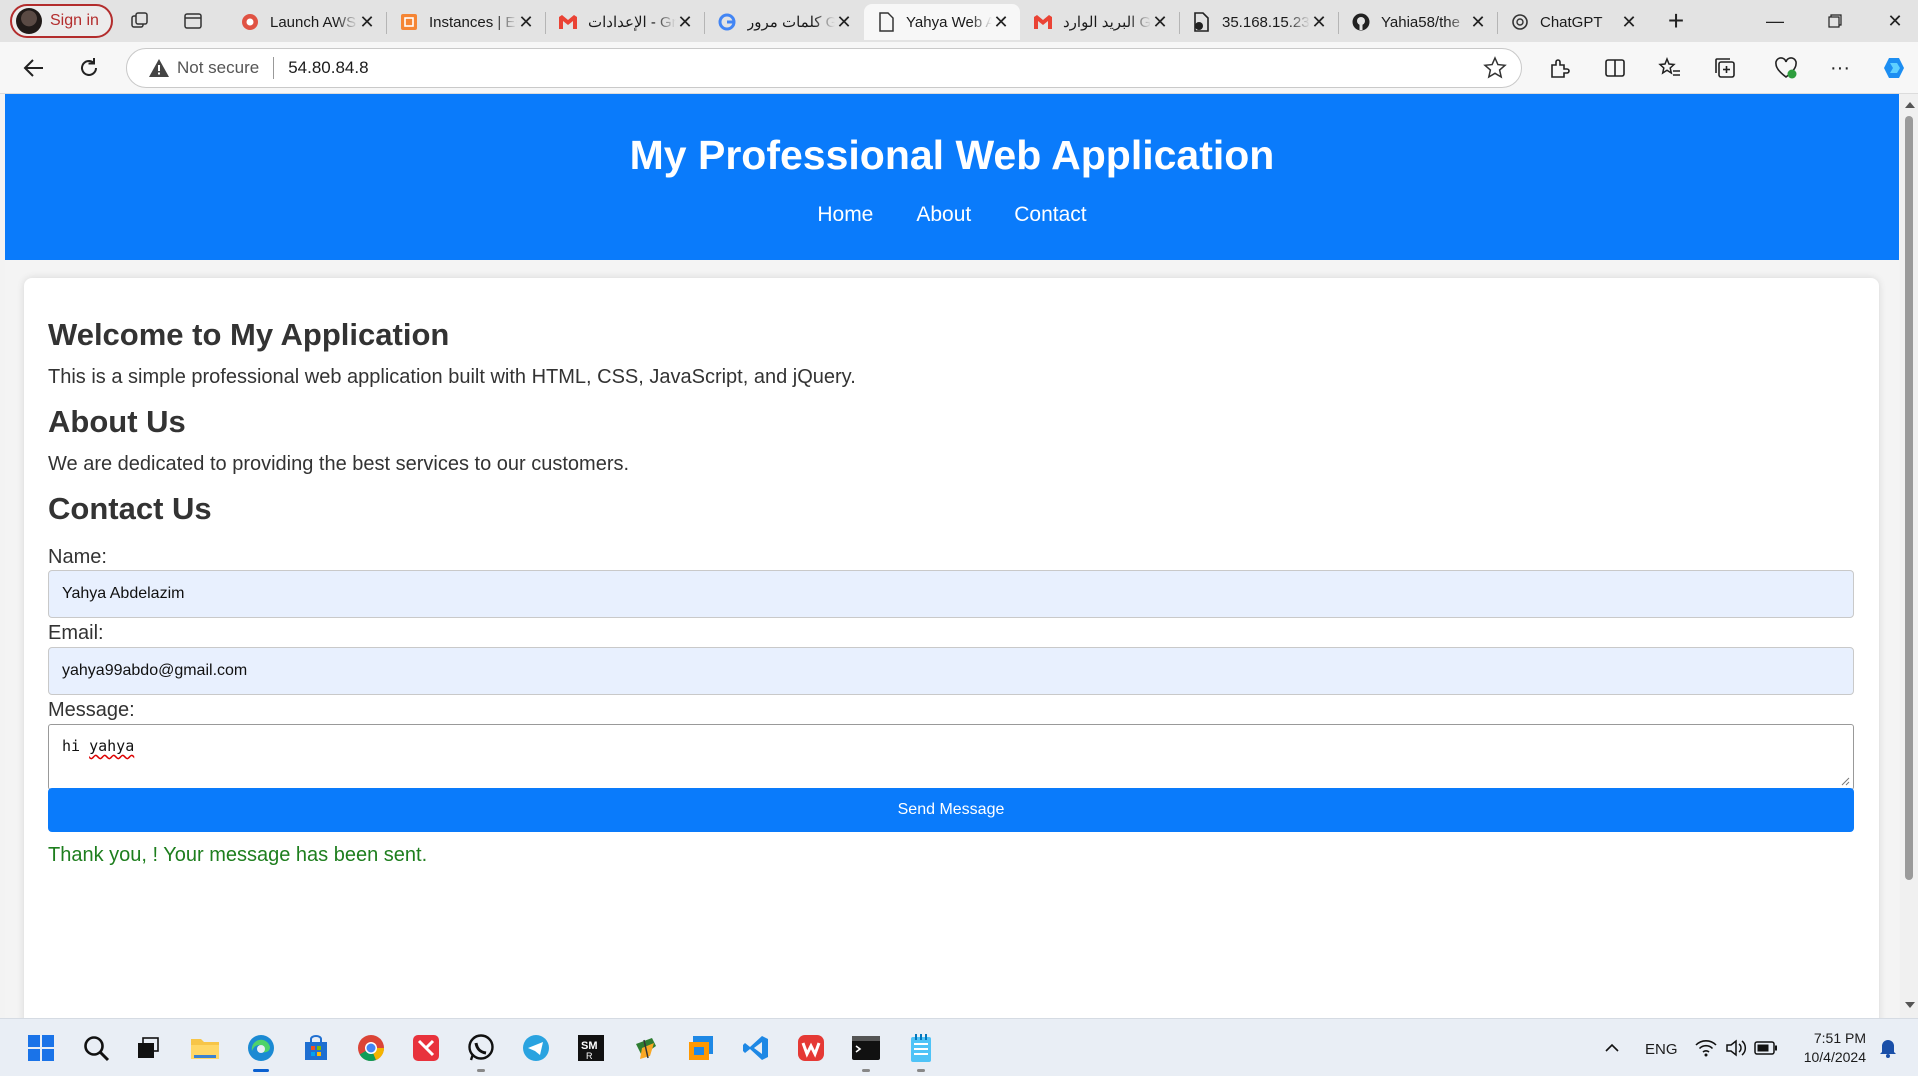 The height and width of the screenshot is (1076, 1918). I want to click on copilot-icon, so click(1894, 68).